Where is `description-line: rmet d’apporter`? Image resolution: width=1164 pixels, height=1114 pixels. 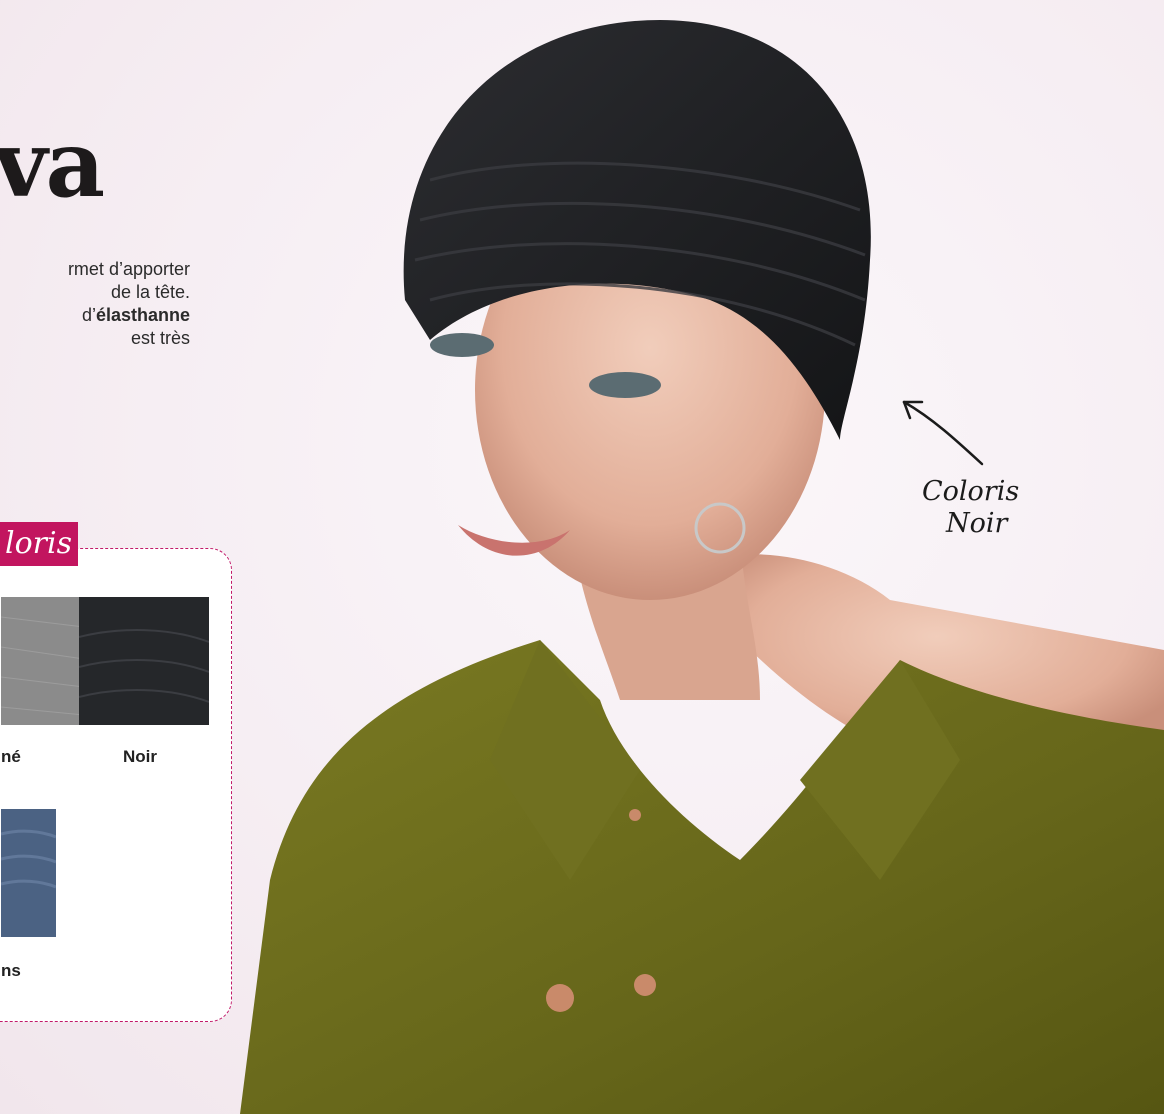
description-line: rmet d’apporter is located at coordinates (128, 269).